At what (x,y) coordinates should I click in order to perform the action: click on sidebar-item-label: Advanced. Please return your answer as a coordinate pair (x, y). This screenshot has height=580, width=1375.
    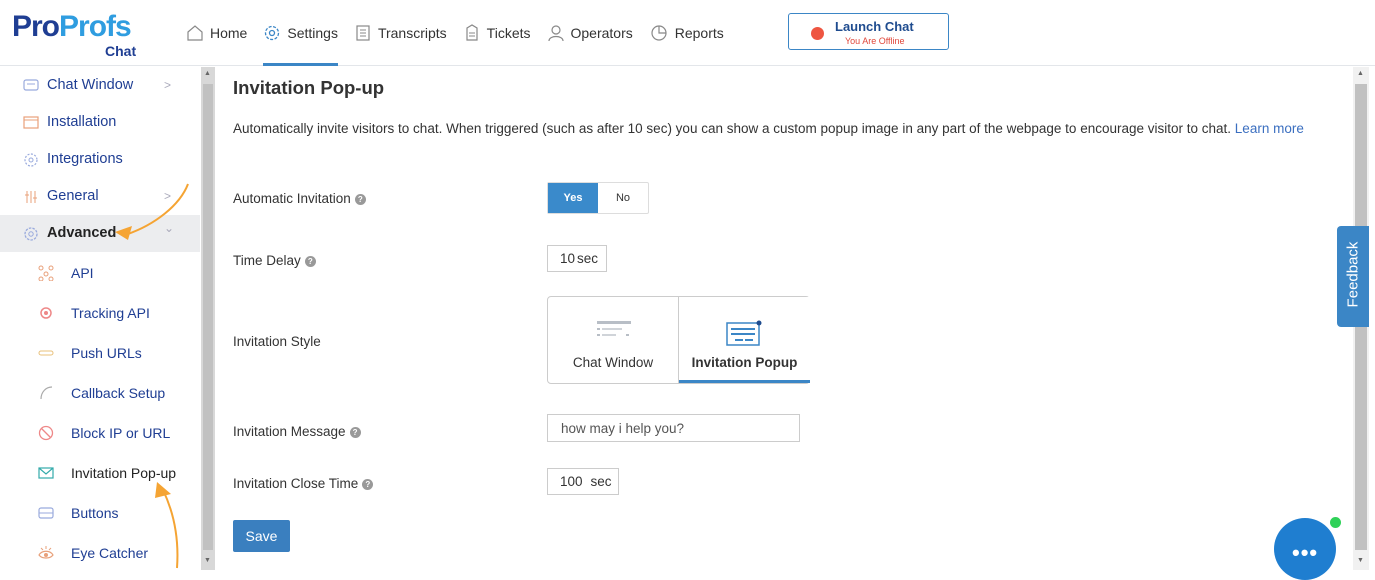
    Looking at the image, I should click on (82, 233).